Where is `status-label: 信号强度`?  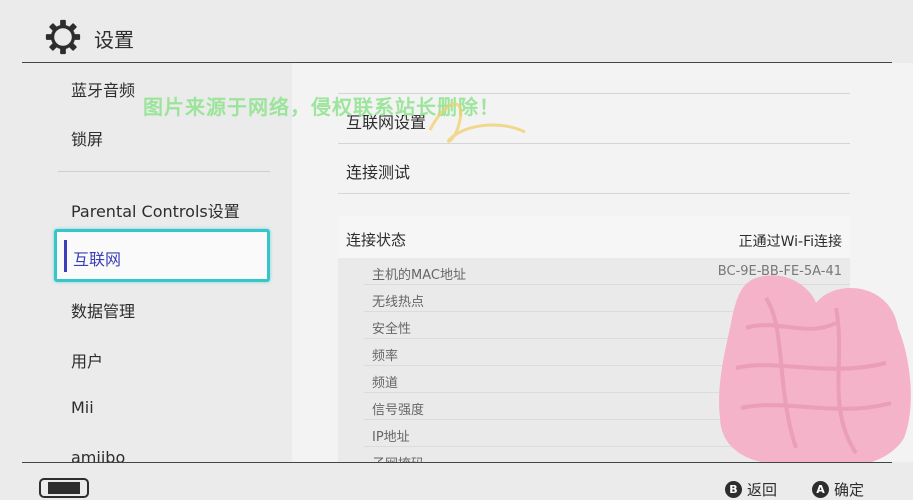
status-label: 信号强度 is located at coordinates (398, 410).